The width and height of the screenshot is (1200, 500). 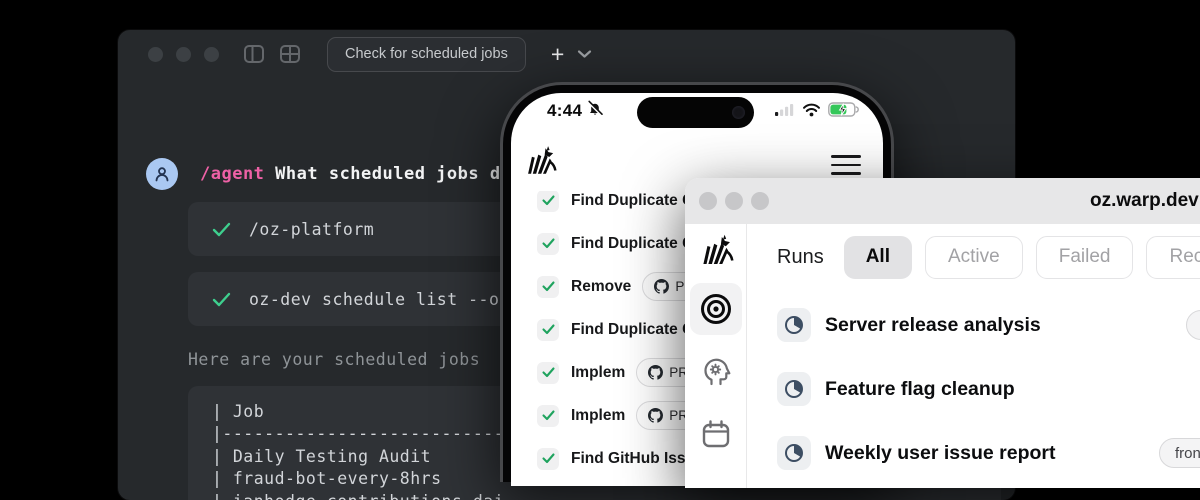 What do you see at coordinates (232, 174) in the screenshot?
I see `agent-command-prefix: /agent` at bounding box center [232, 174].